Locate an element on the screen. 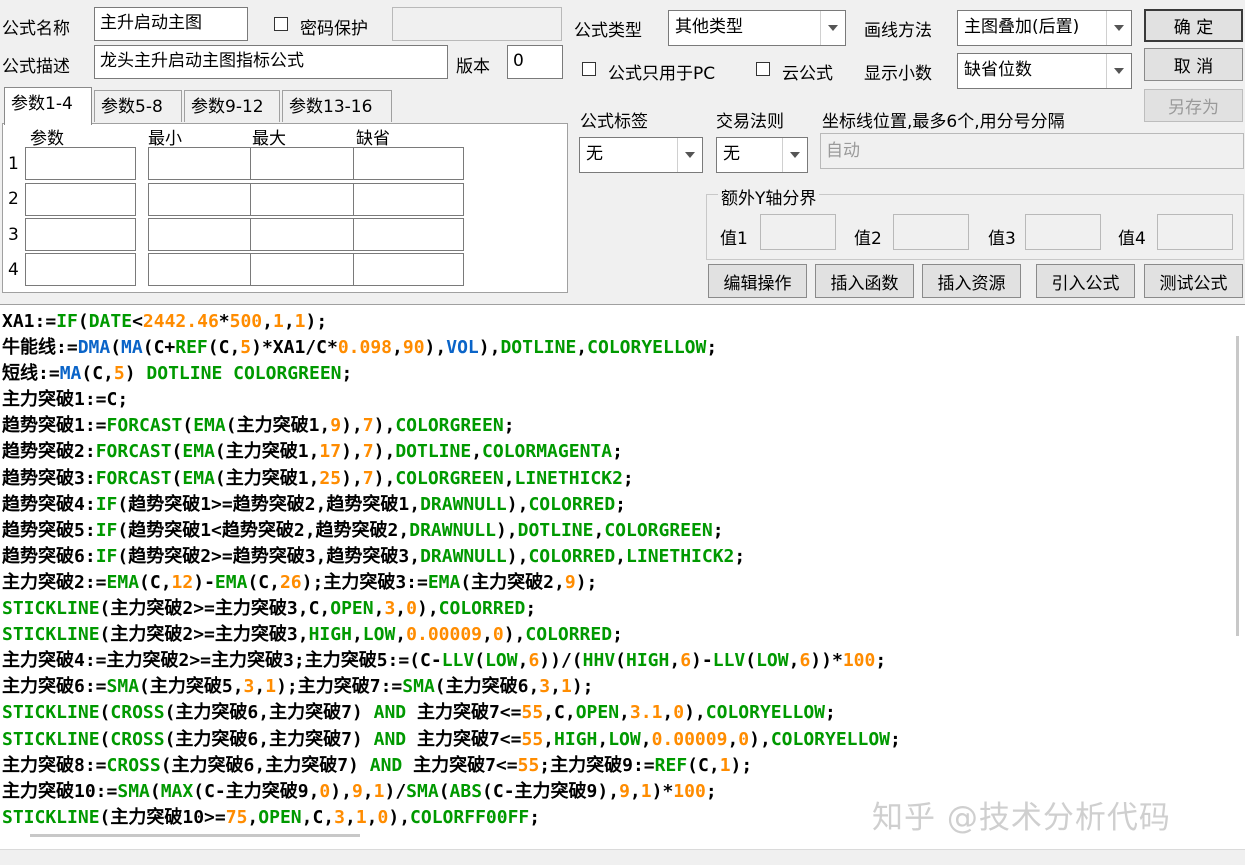 The height and width of the screenshot is (865, 1245). pc-only-checkbox is located at coordinates (589, 69).